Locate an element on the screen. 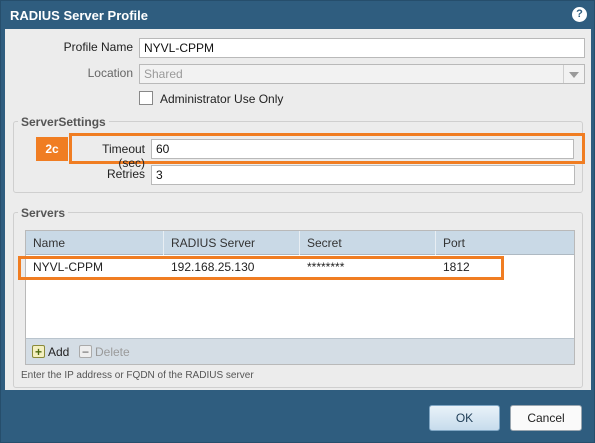  servers-legend: Servers is located at coordinates (43, 213).